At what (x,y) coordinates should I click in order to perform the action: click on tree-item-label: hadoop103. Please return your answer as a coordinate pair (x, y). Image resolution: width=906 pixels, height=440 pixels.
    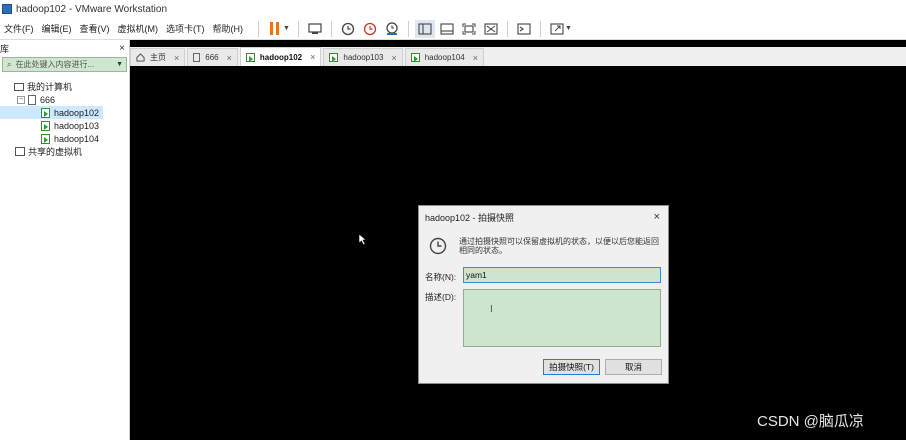
    Looking at the image, I should click on (77, 125).